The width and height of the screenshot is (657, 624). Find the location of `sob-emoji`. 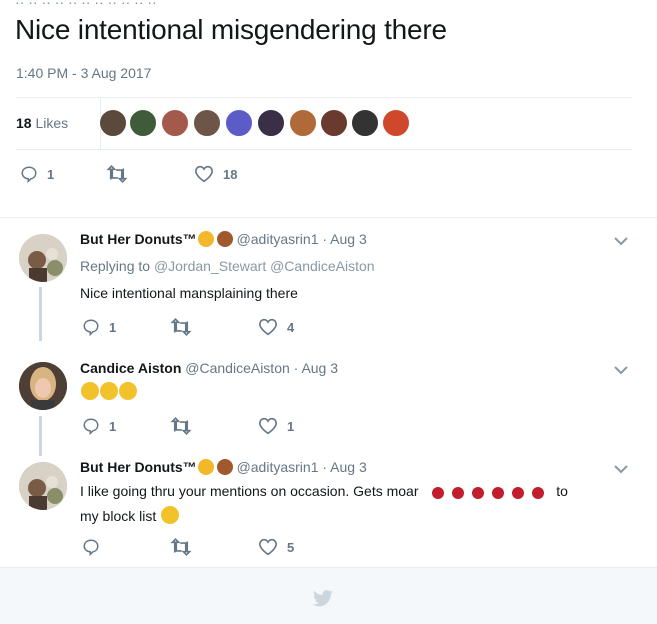

sob-emoji is located at coordinates (128, 391).